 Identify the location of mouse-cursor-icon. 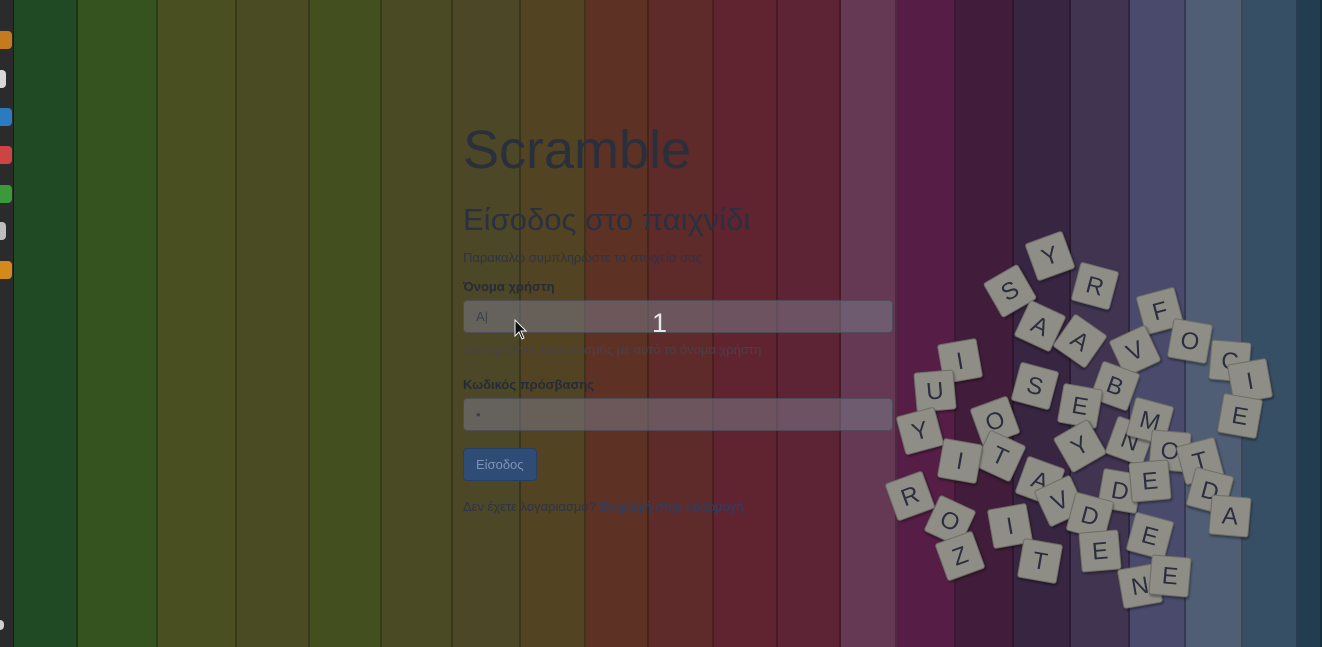
(521, 329).